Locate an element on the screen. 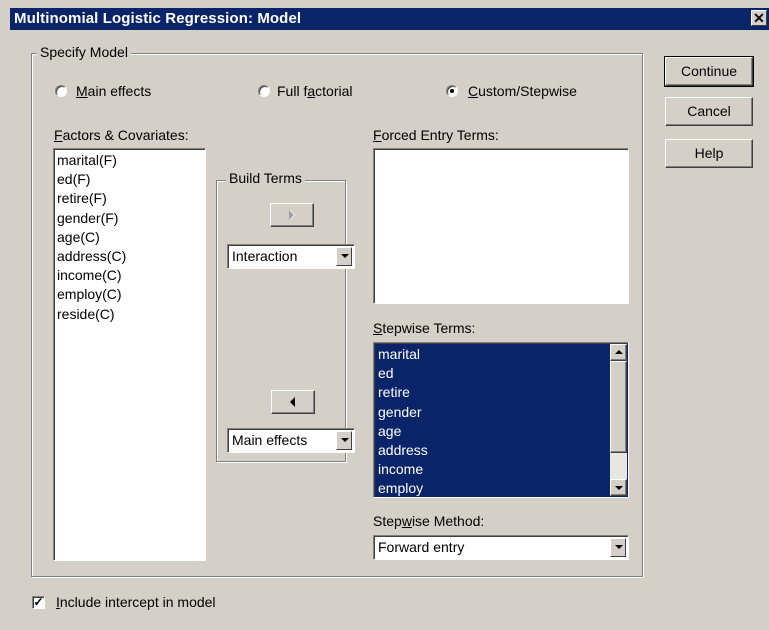 Image resolution: width=769 pixels, height=630 pixels. arrow-left-icon is located at coordinates (292, 402).